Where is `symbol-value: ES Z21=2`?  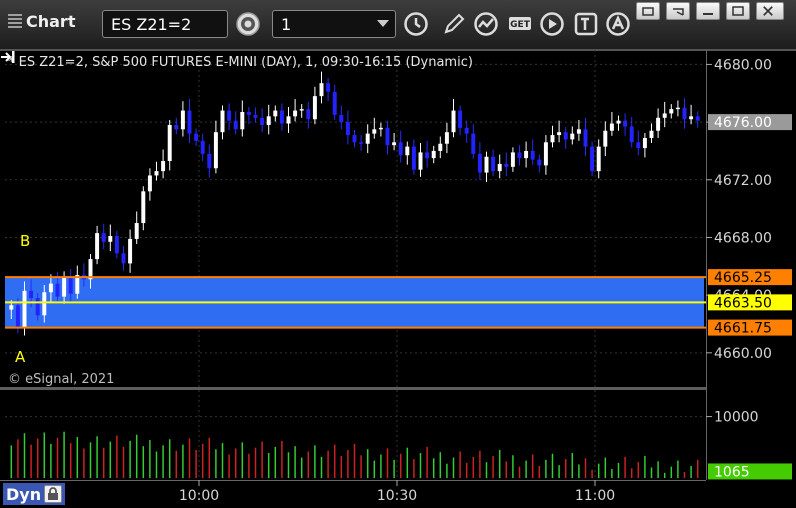
symbol-value: ES Z21=2 is located at coordinates (151, 24).